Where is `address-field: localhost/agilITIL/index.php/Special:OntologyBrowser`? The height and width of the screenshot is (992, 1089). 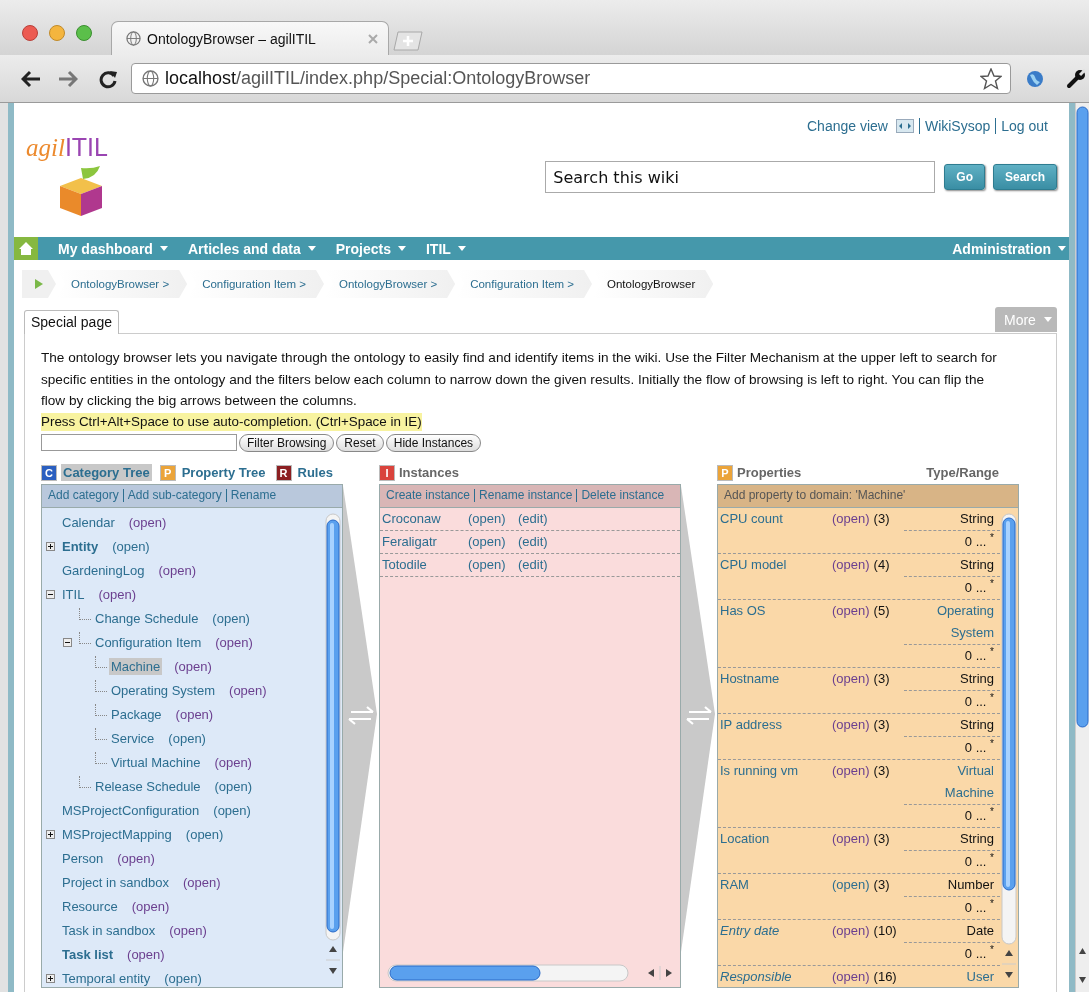 address-field: localhost/agilITIL/index.php/Special:OntologyBrowser is located at coordinates (571, 78).